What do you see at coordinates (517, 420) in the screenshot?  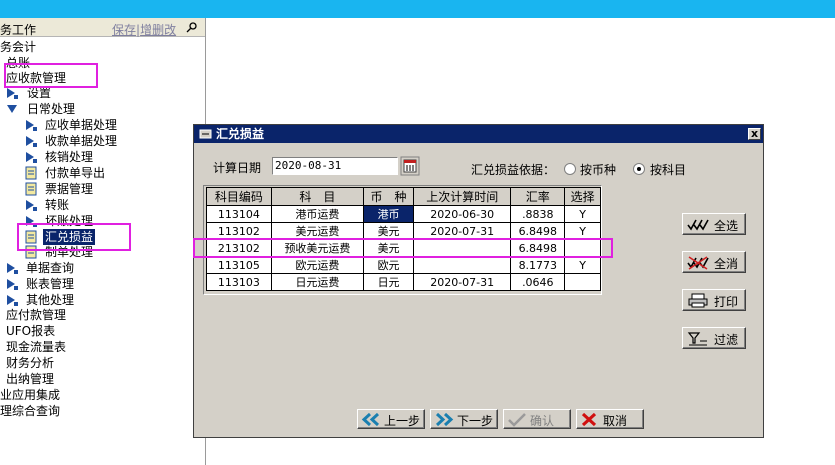 I see `check-icon` at bounding box center [517, 420].